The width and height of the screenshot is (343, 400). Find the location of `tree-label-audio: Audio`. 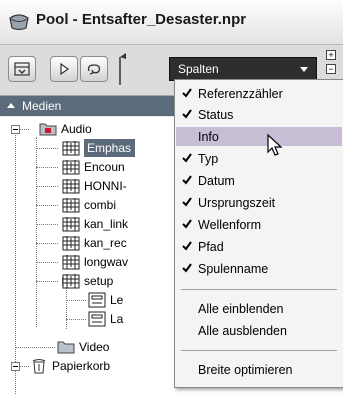

tree-label-audio: Audio is located at coordinates (76, 129).